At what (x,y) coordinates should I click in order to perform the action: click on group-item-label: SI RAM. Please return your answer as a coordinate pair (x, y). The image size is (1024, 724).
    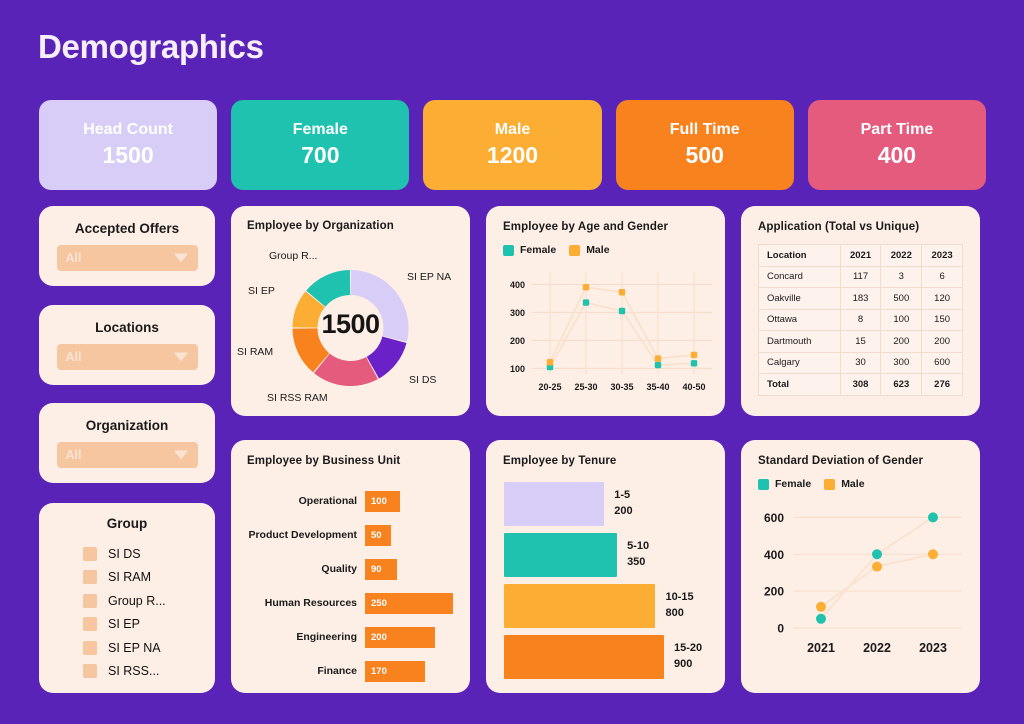
    Looking at the image, I should click on (130, 577).